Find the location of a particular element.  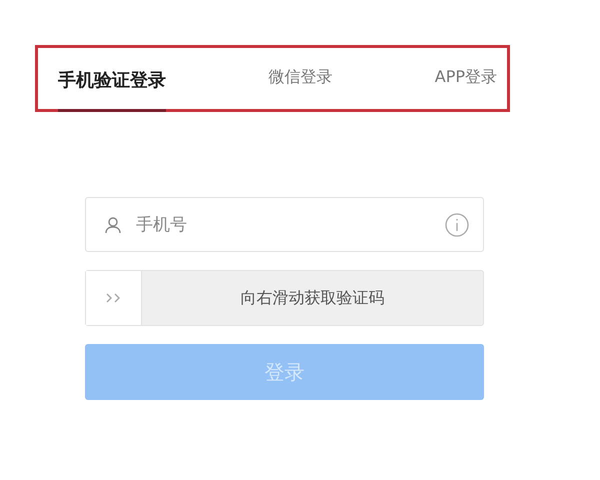

info-icon is located at coordinates (457, 224).